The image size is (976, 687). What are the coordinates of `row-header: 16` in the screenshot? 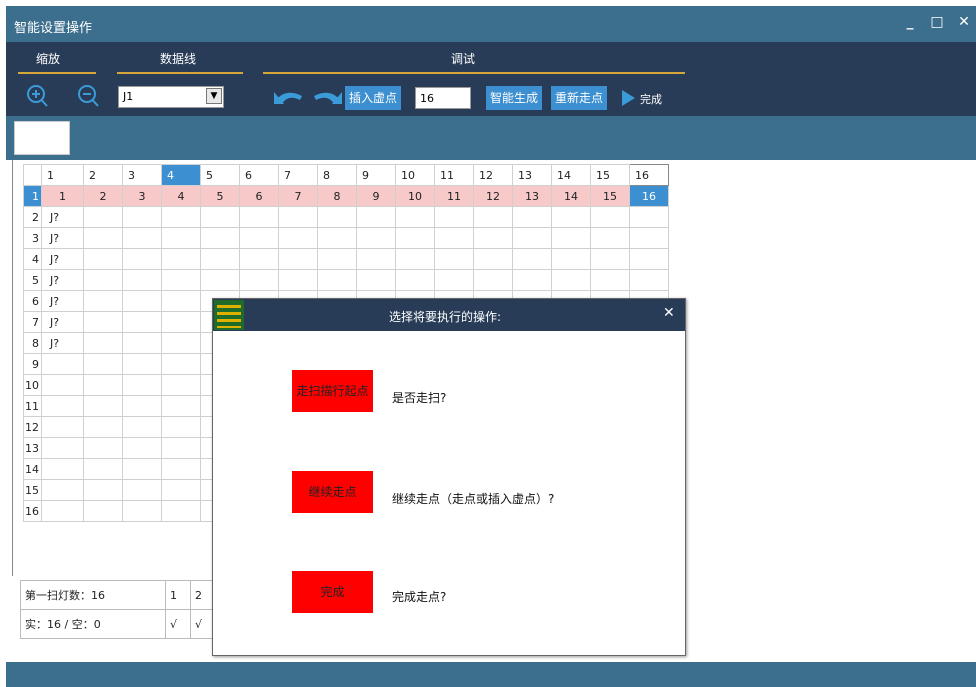 It's located at (32, 511).